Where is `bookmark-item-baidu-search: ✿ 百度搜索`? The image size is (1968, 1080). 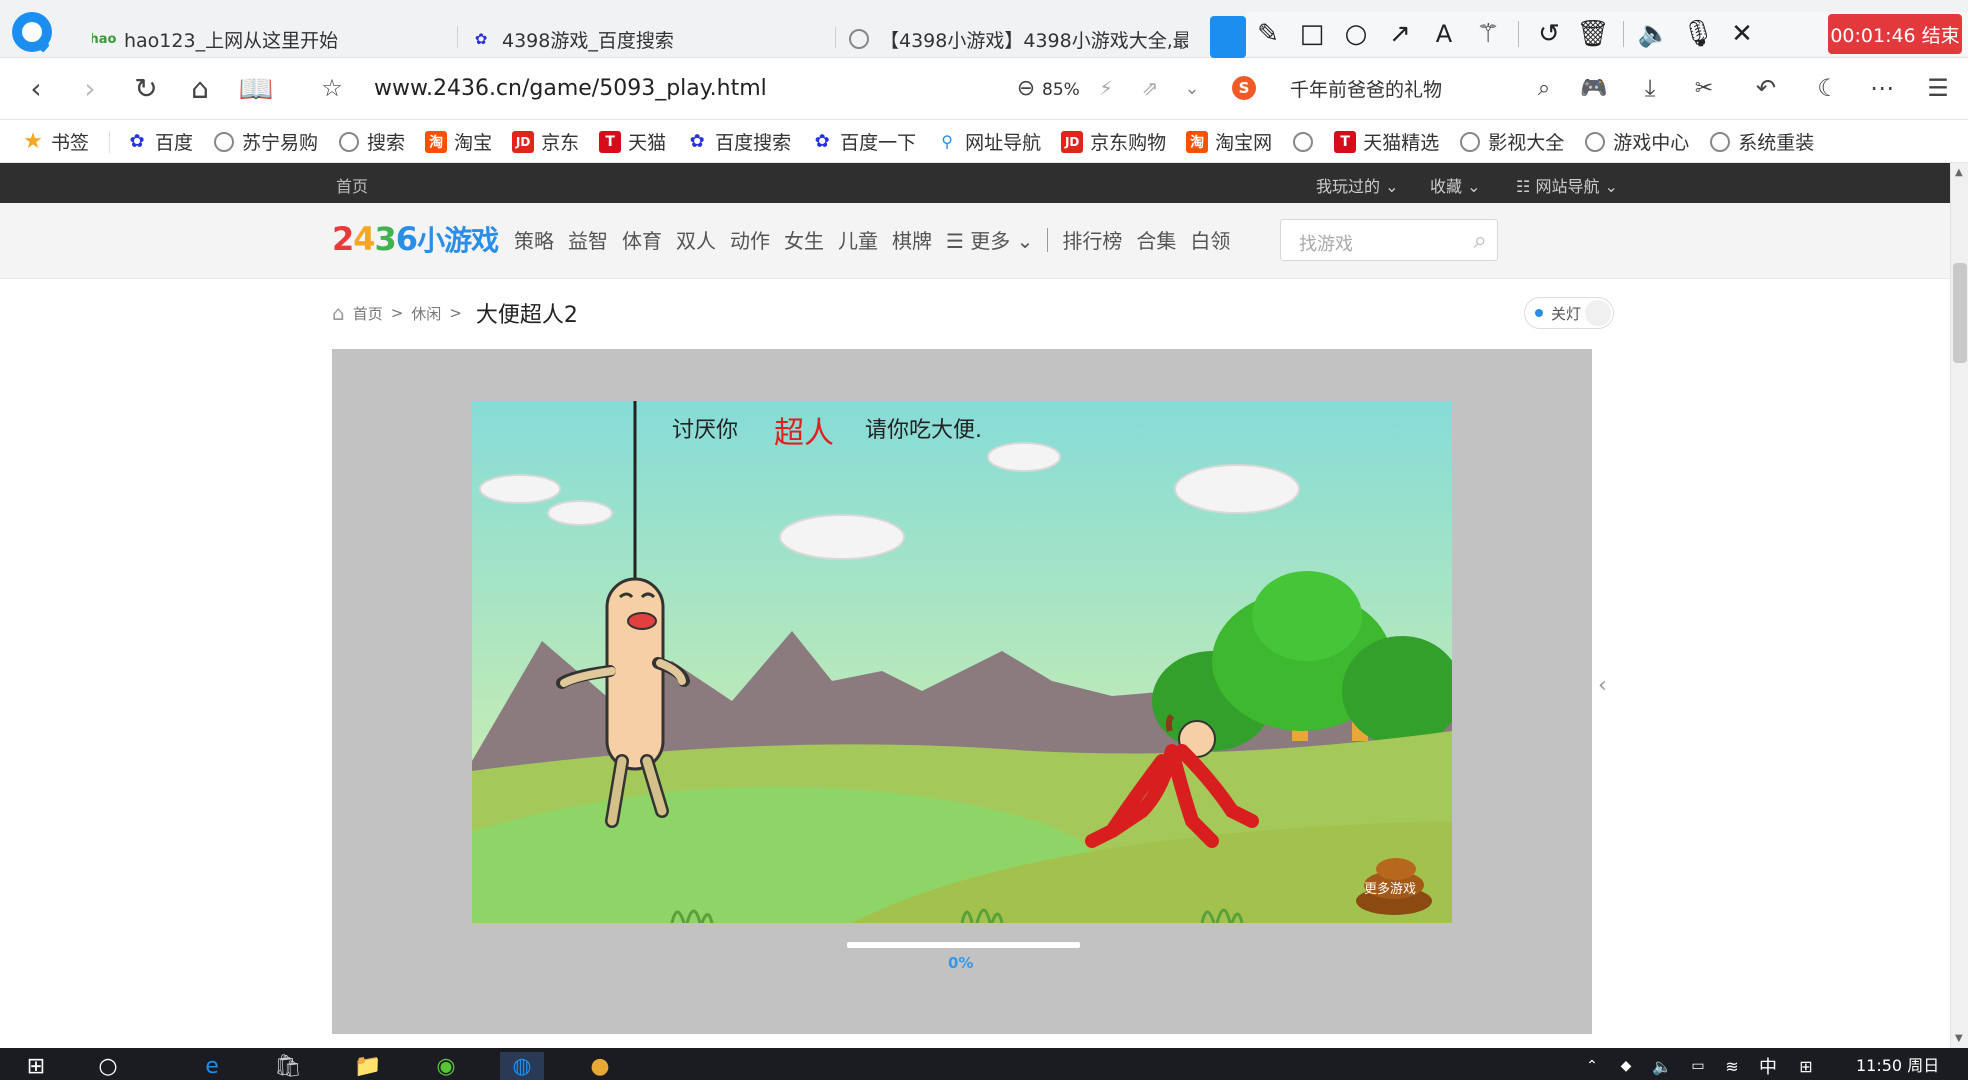
bookmark-item-baidu-search: ✿ 百度搜索 is located at coordinates (739, 141).